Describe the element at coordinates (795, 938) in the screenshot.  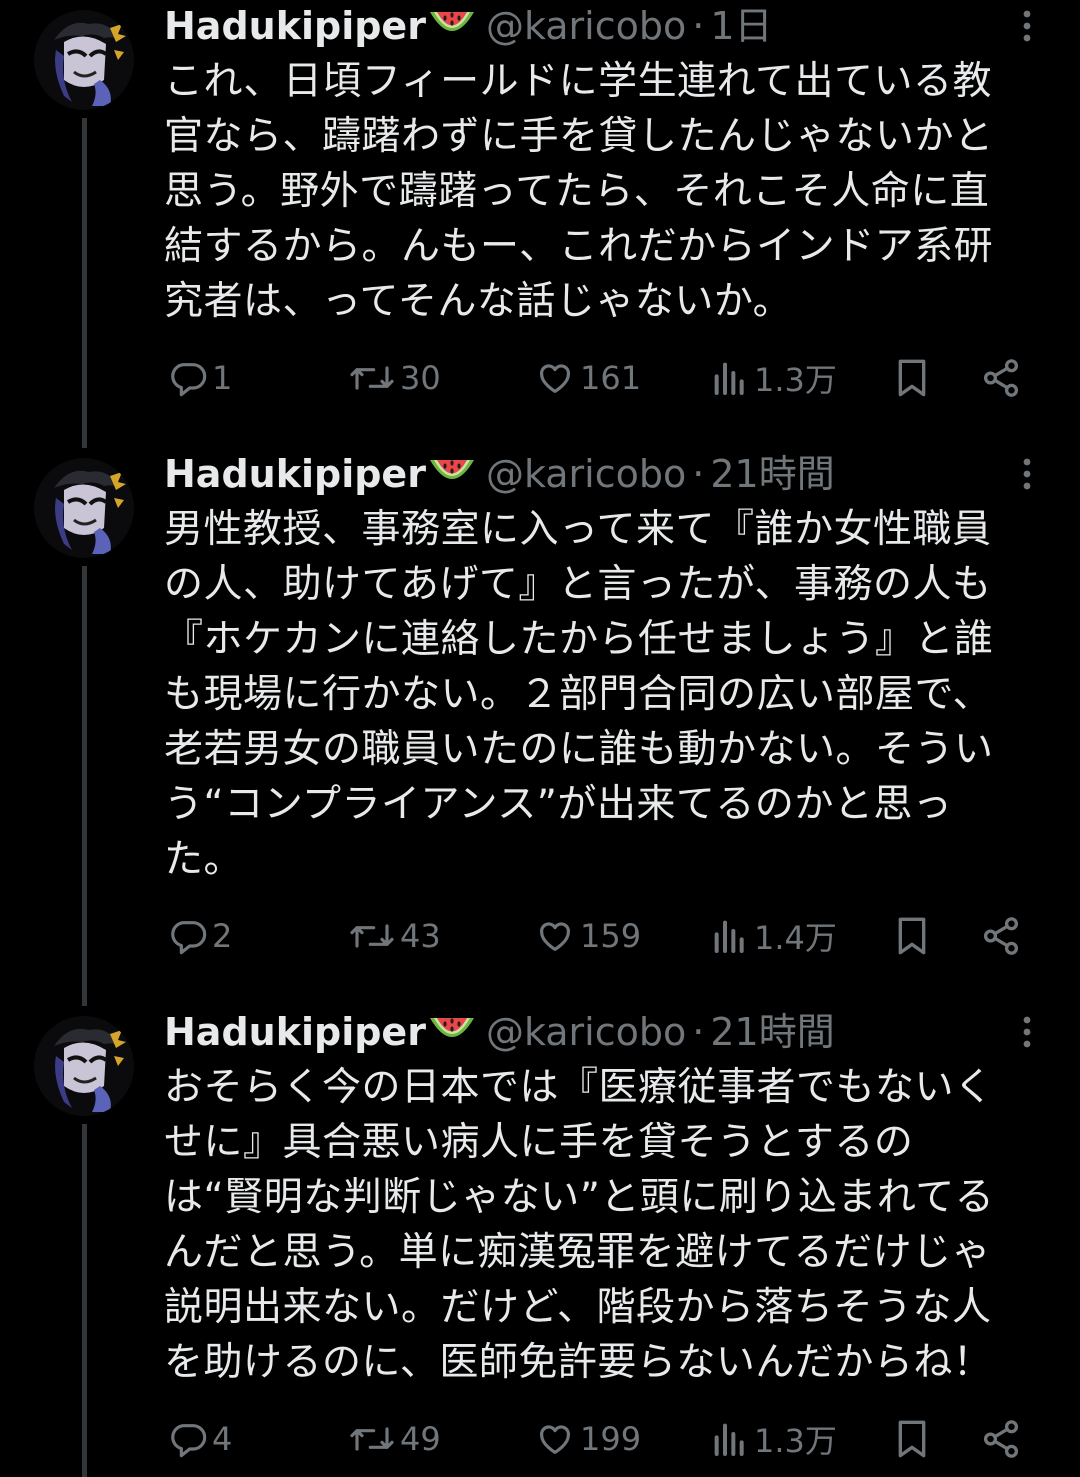
I see `view-count: 1.4万` at that location.